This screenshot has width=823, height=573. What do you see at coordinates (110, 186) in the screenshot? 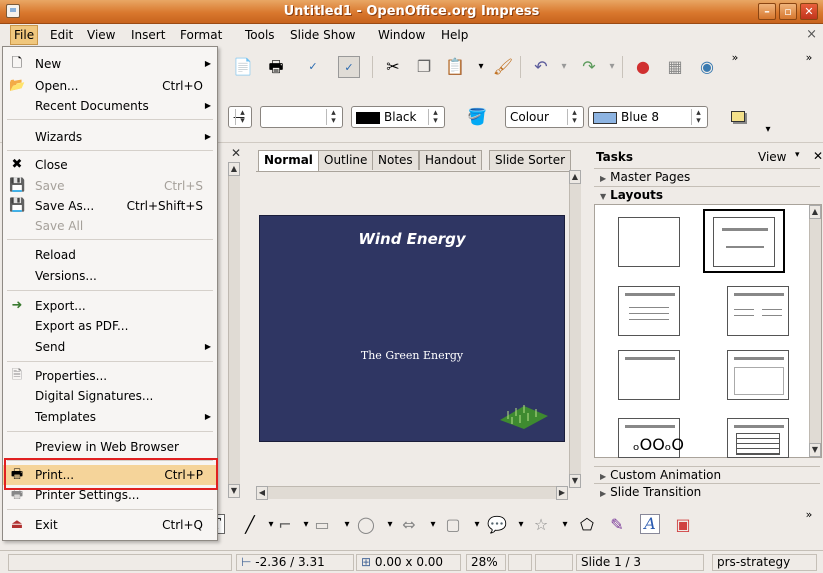
I see `menuitem-save: 💾 Save Ctrl+S` at bounding box center [110, 186].